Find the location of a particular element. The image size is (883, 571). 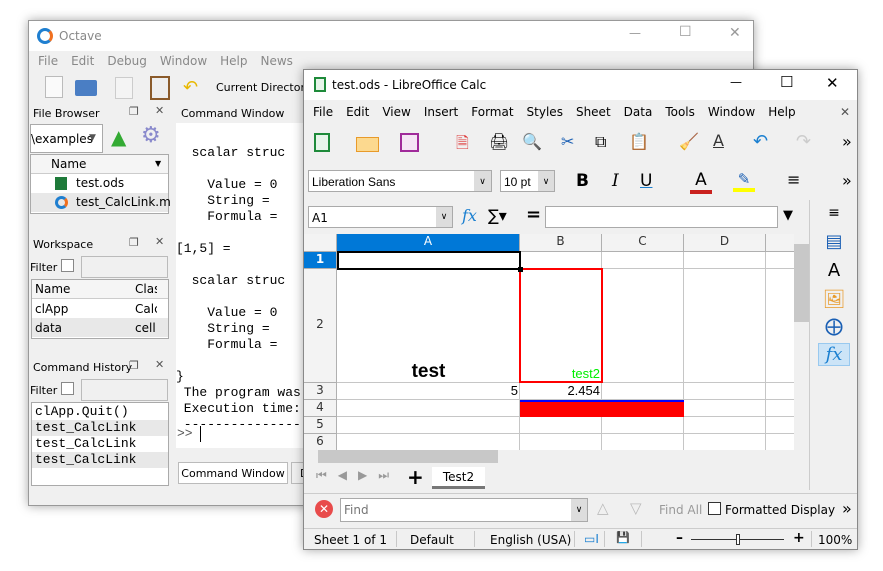

selection-mode-icon: ▭I is located at coordinates (591, 539).